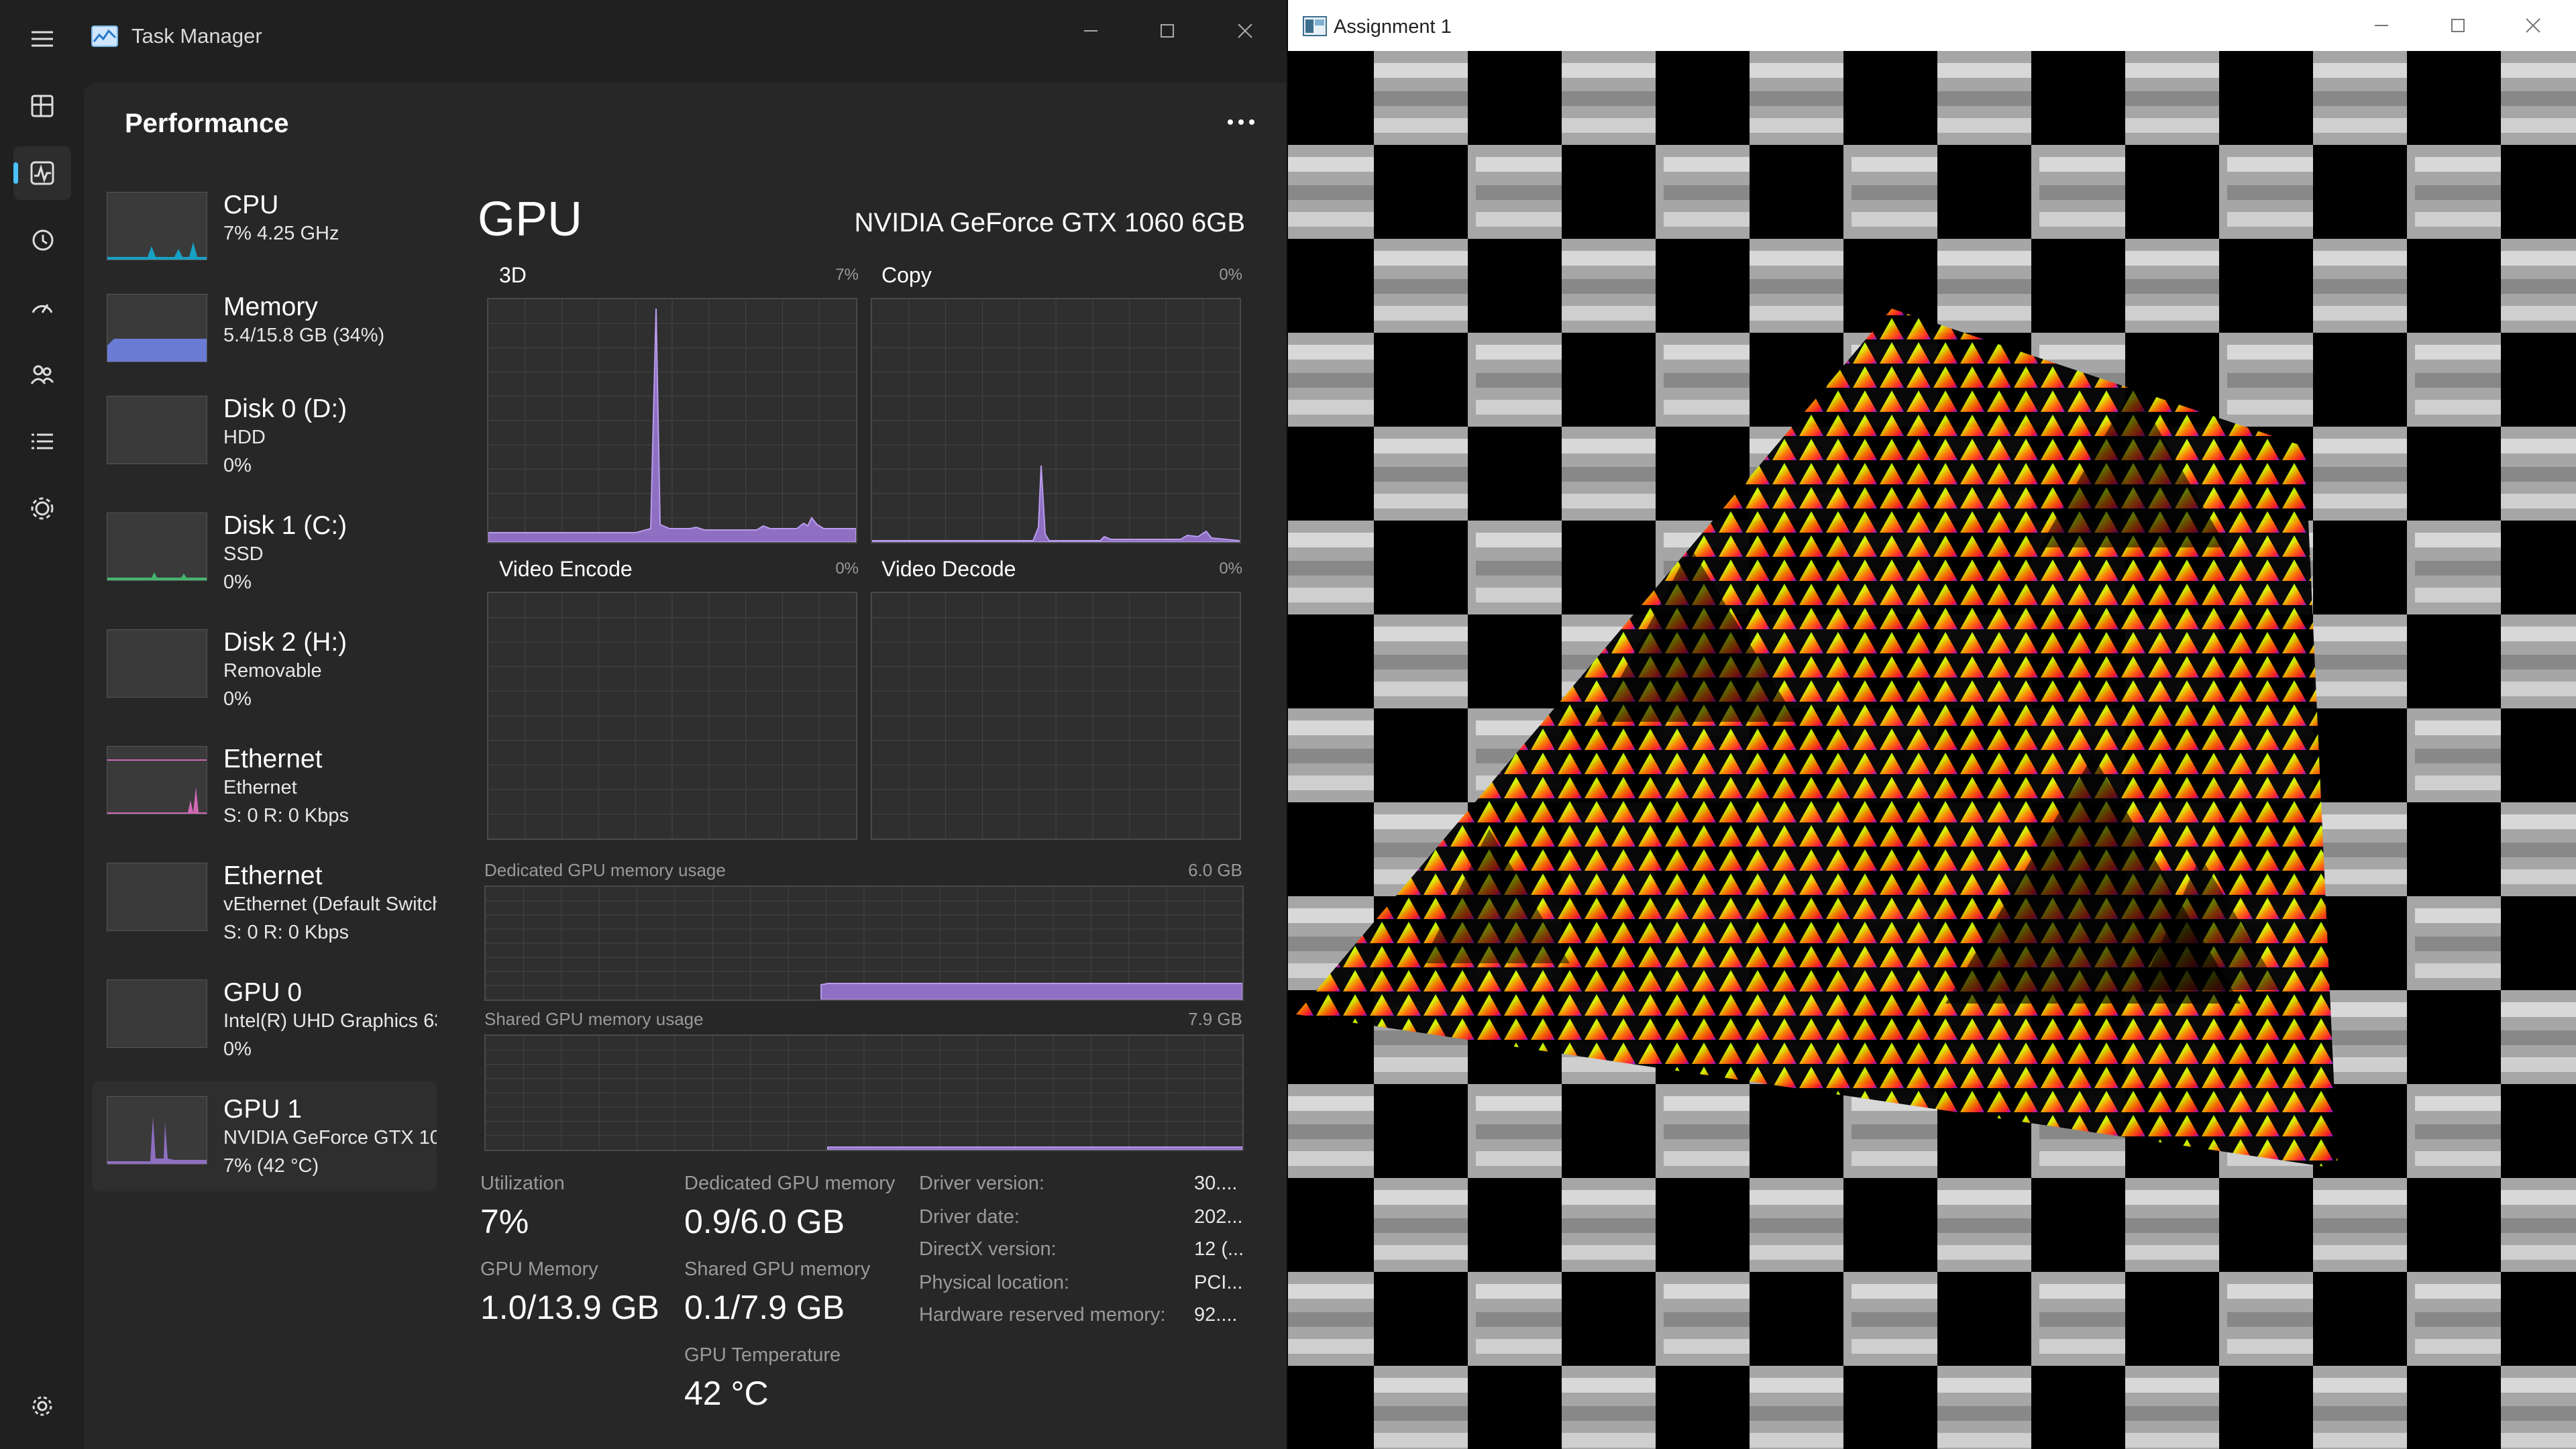 The image size is (2576, 1449). What do you see at coordinates (330, 1137) in the screenshot?
I see `resource-detail: NVIDIA GeForce GTX 1060 6GB` at bounding box center [330, 1137].